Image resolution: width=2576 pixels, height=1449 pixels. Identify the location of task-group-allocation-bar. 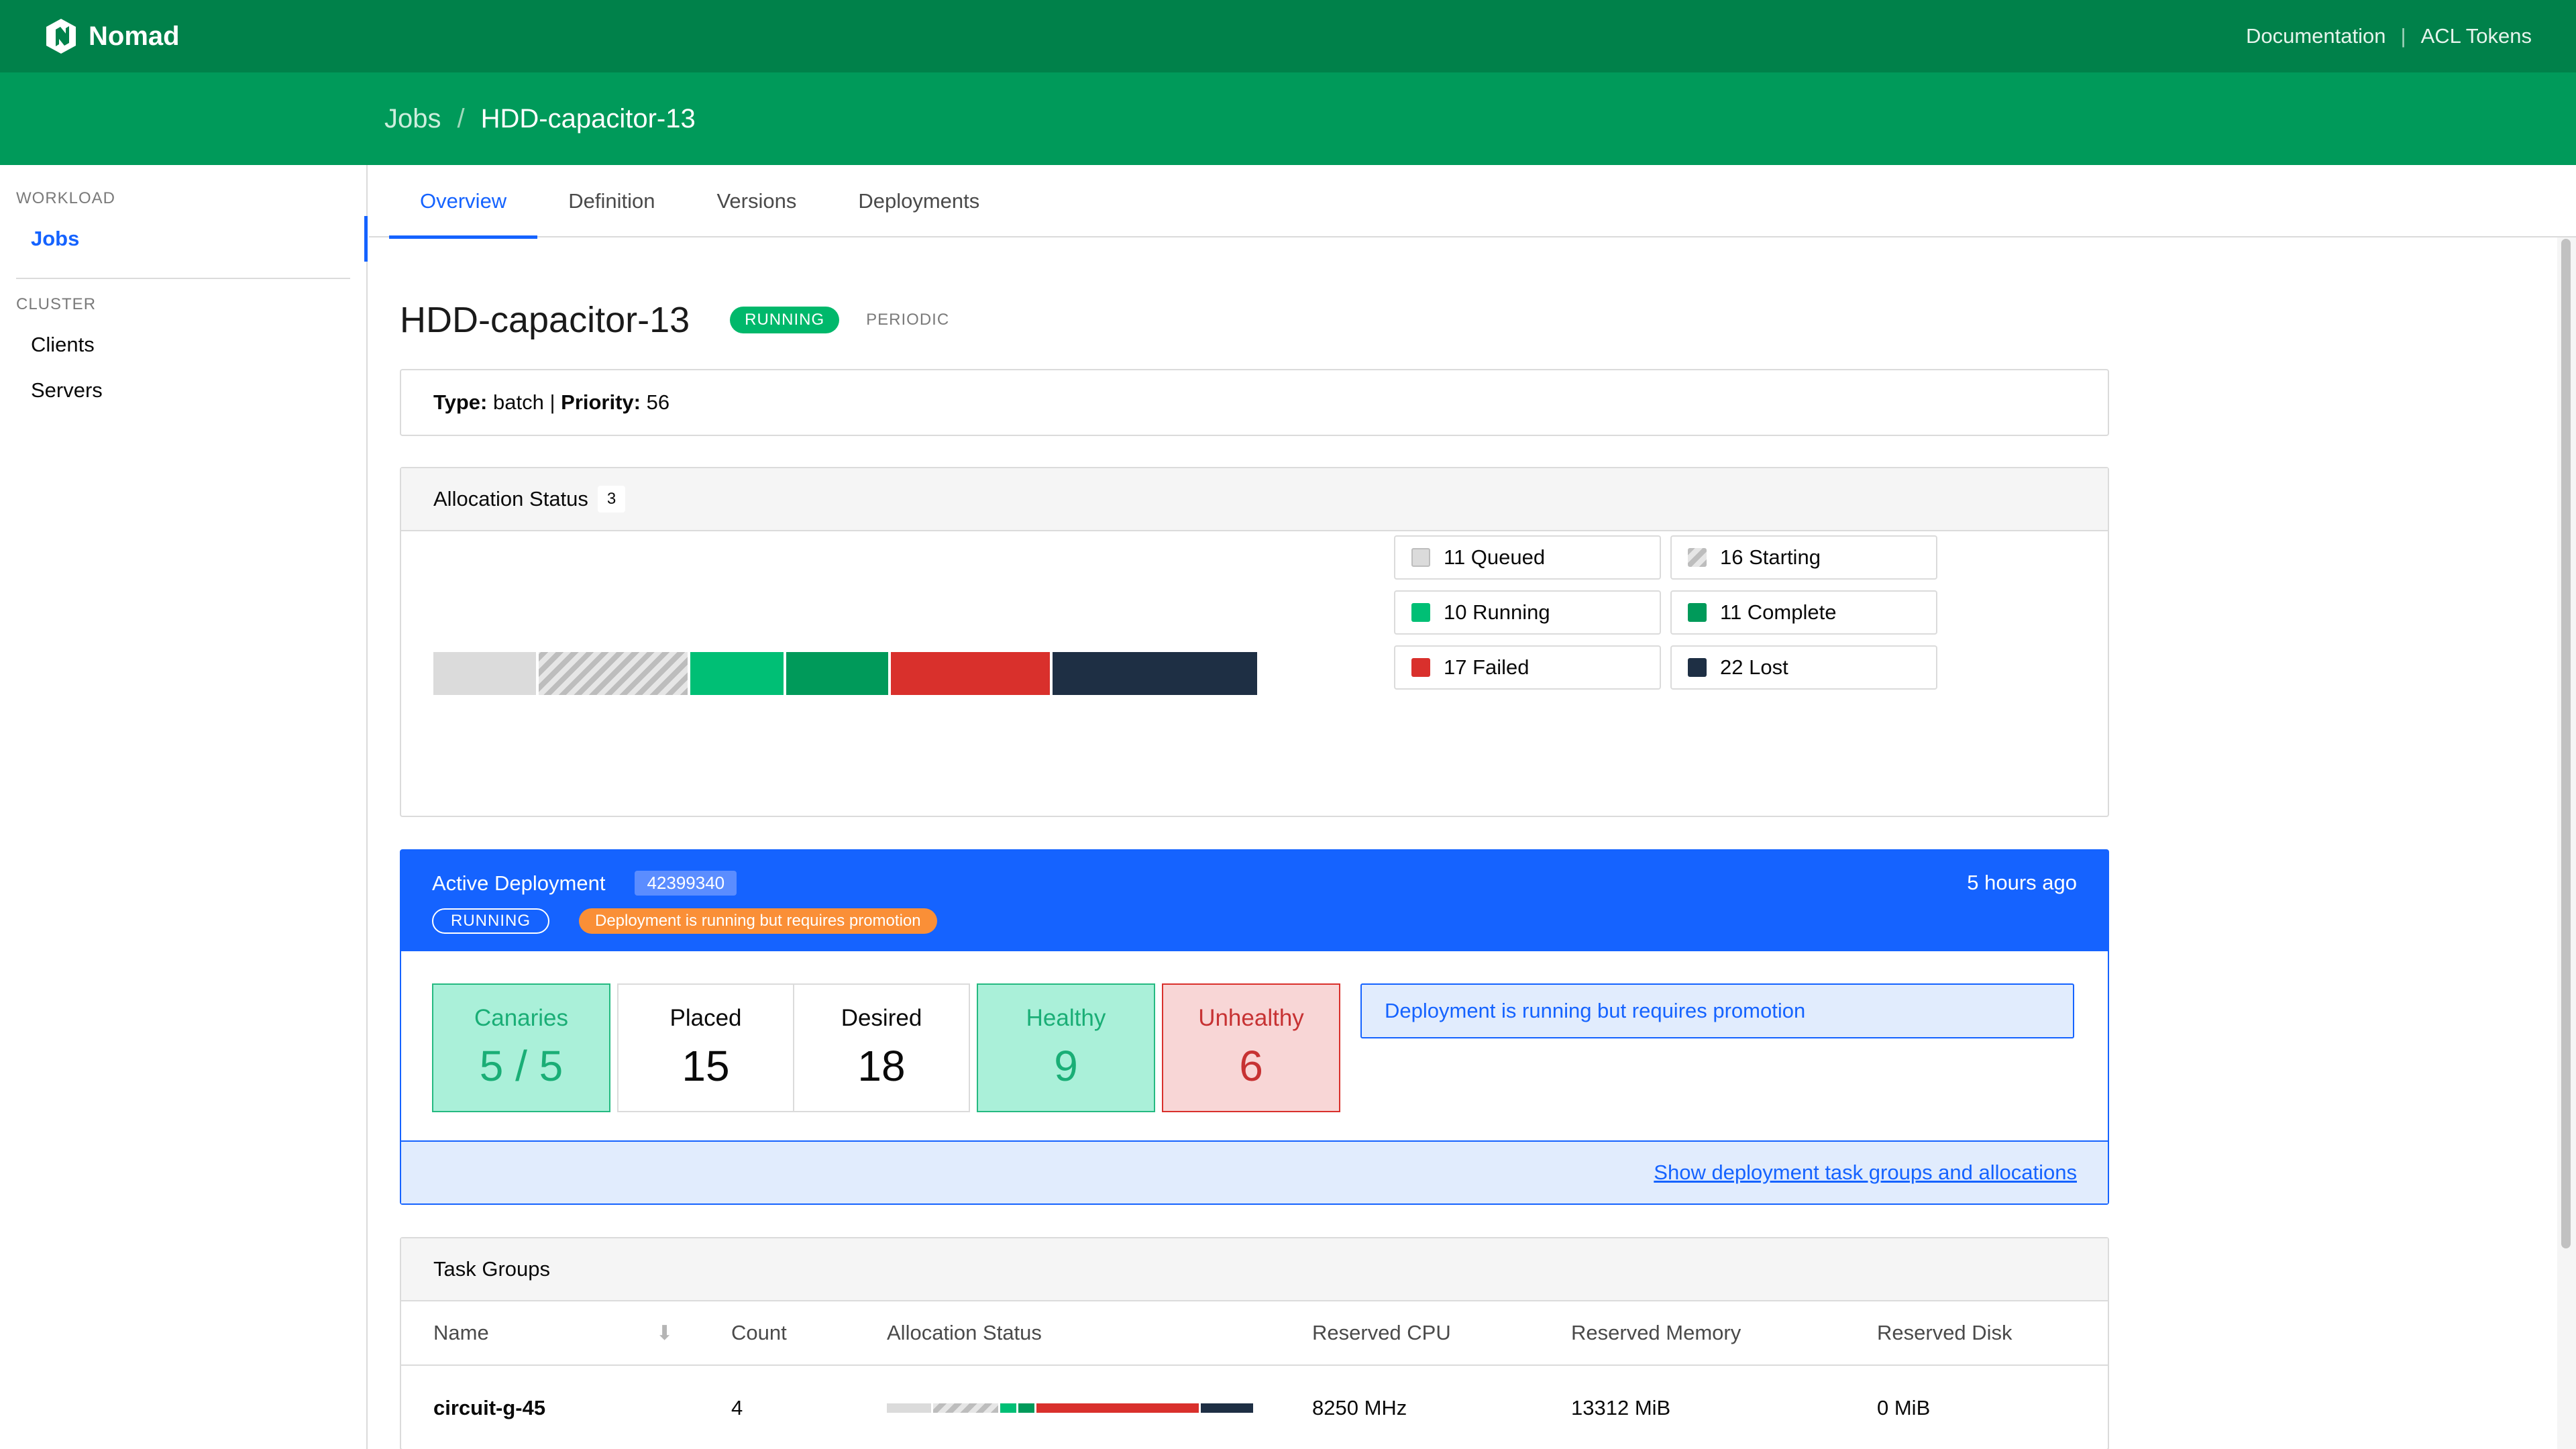
(1070, 1408).